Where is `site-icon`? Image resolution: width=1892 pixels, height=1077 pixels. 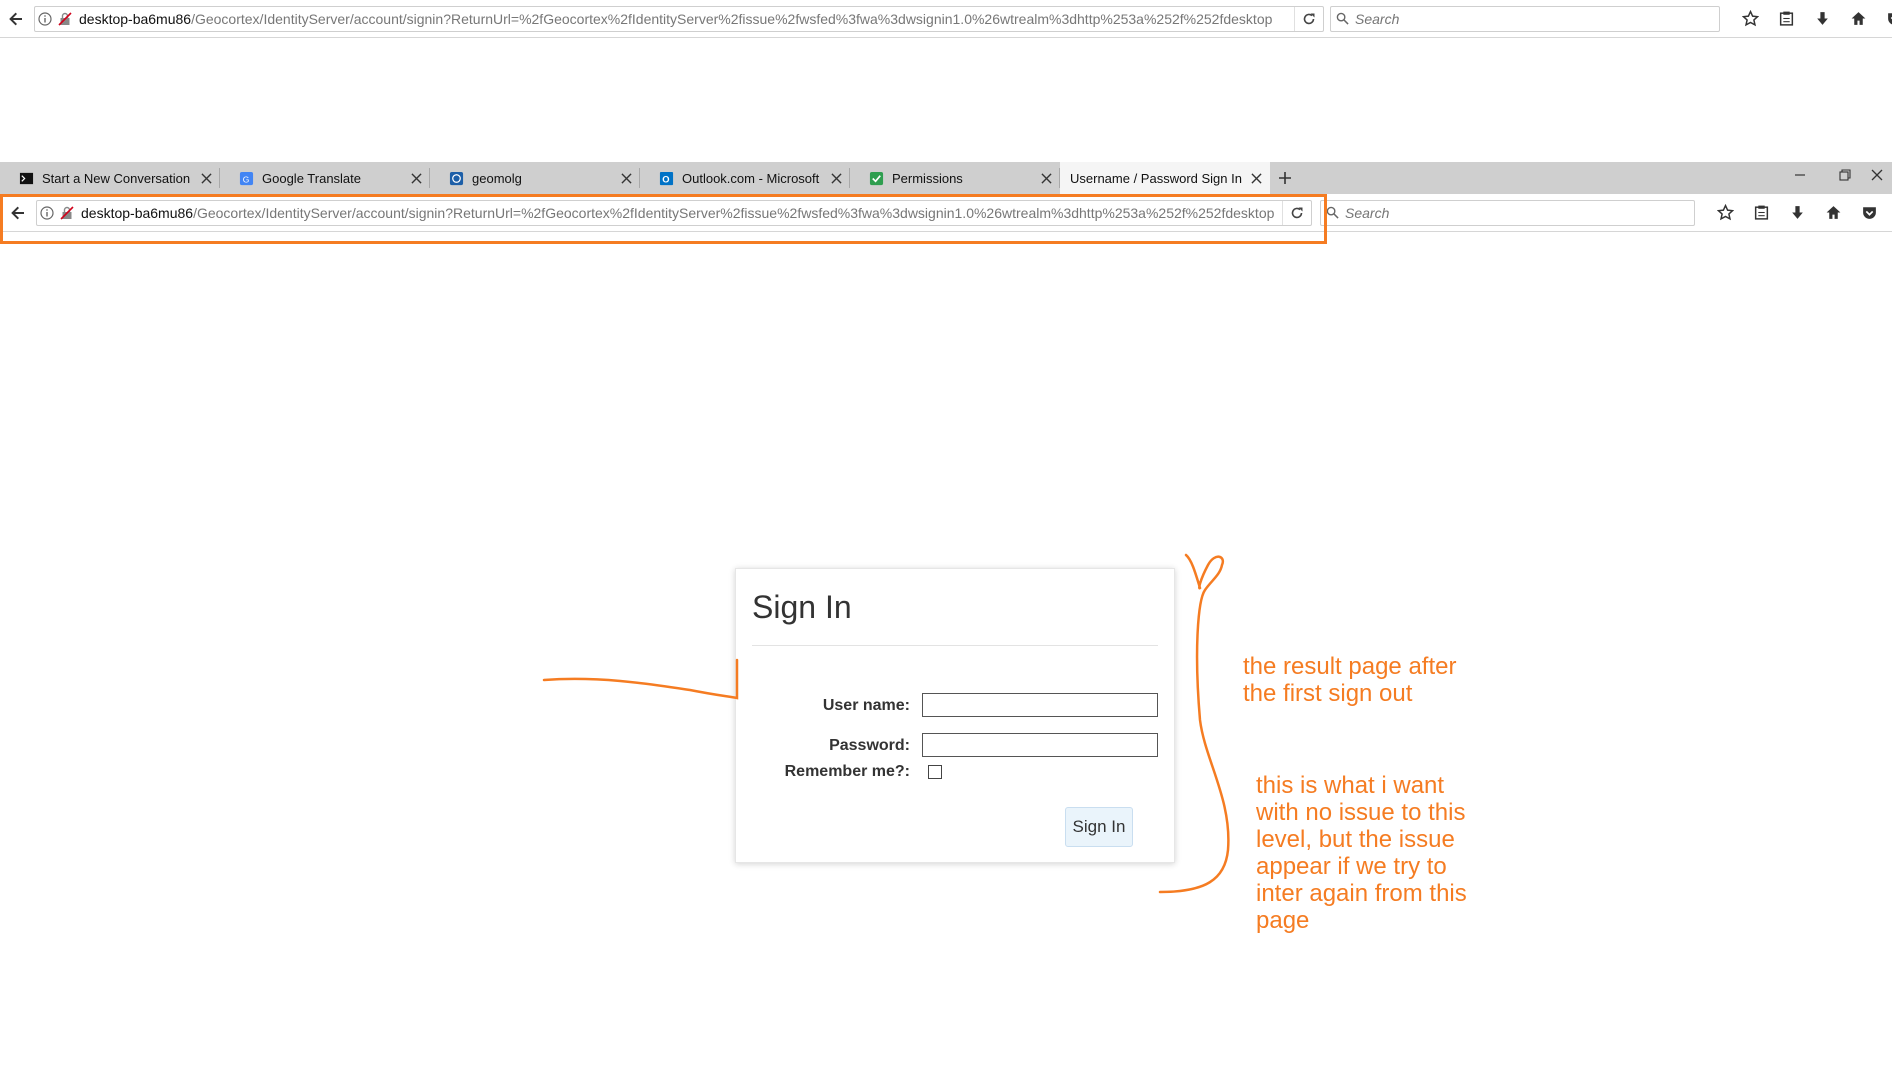
site-icon is located at coordinates (456, 178).